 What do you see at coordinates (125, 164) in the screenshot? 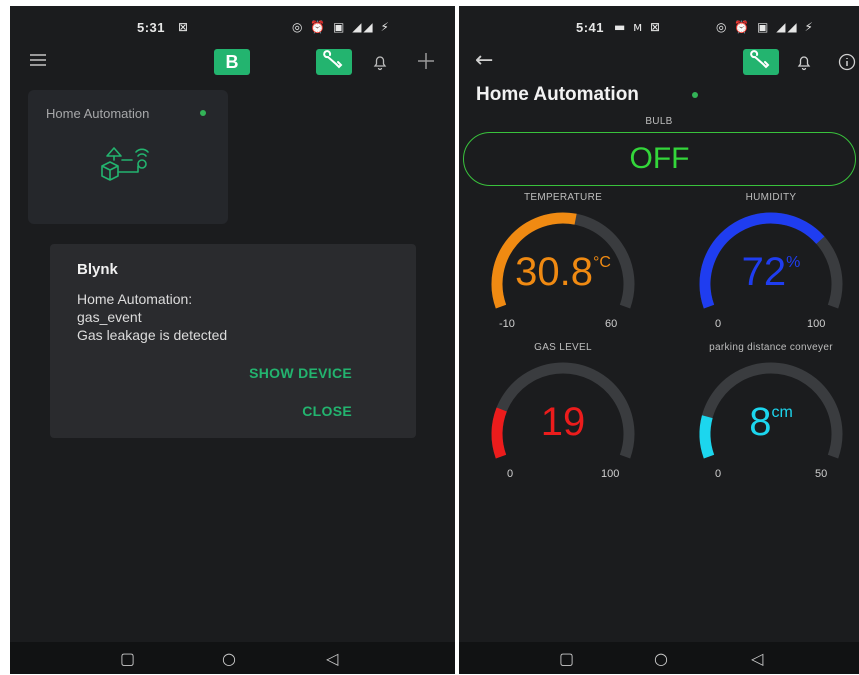
I see `device-template-icon` at bounding box center [125, 164].